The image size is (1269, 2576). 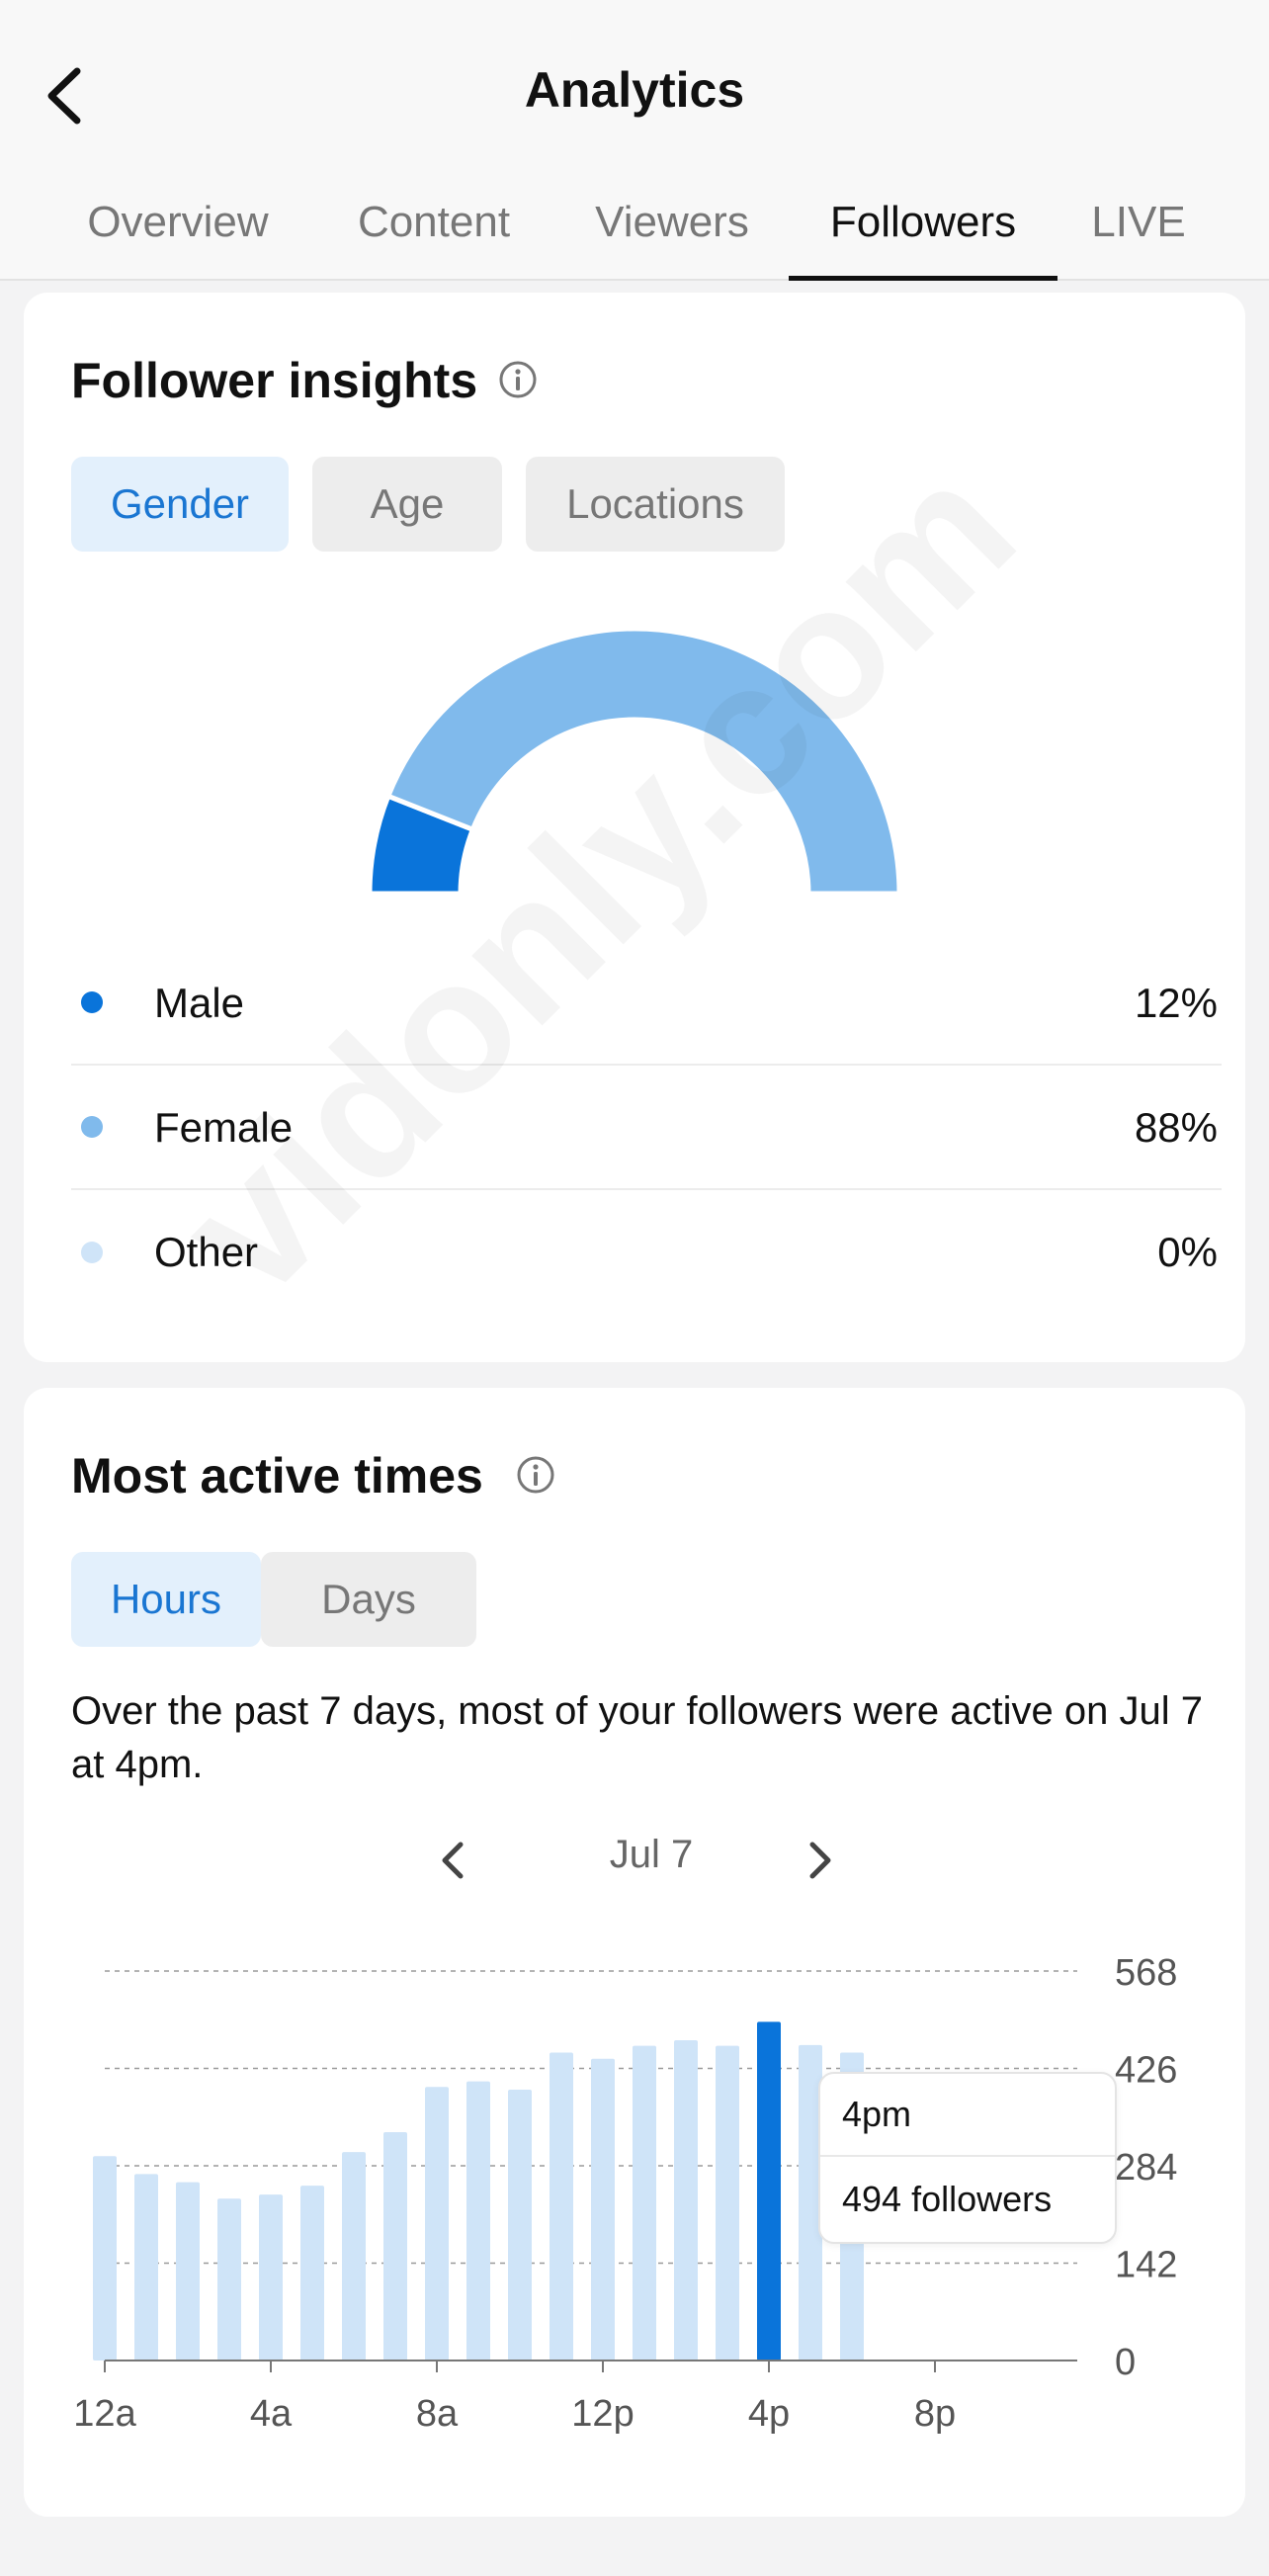 I want to click on x-tick-label: 4a, so click(x=271, y=2414).